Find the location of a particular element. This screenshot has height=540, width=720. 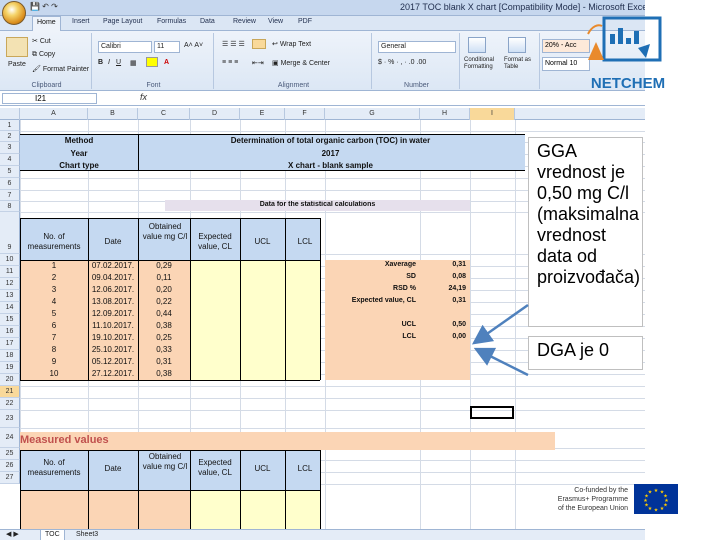

row-header: 26 is located at coordinates (10, 466).